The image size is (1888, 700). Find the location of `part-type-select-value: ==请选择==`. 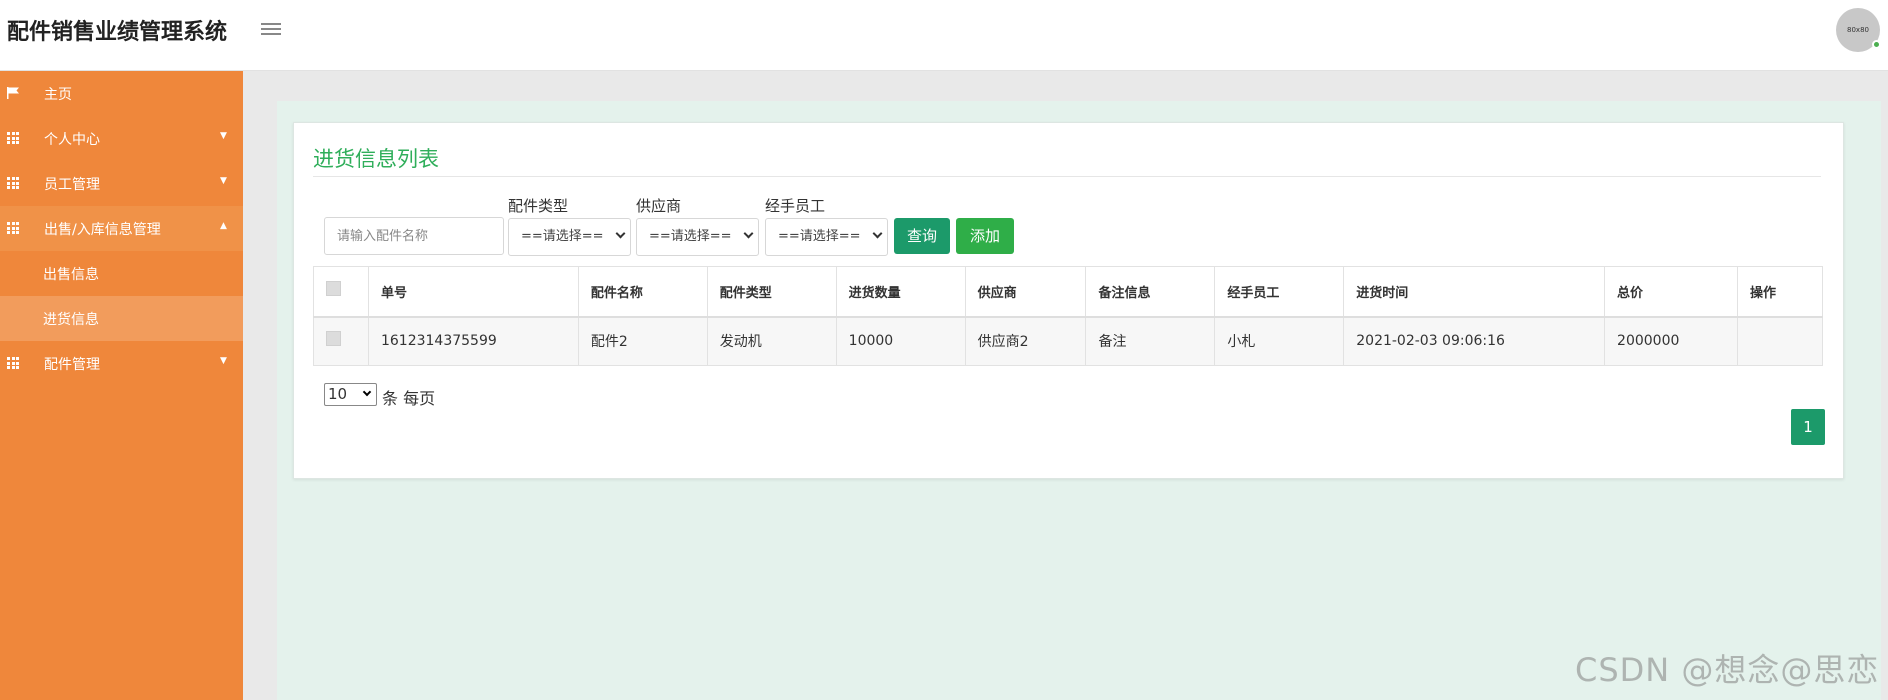

part-type-select-value: ==请选择== is located at coordinates (562, 236).